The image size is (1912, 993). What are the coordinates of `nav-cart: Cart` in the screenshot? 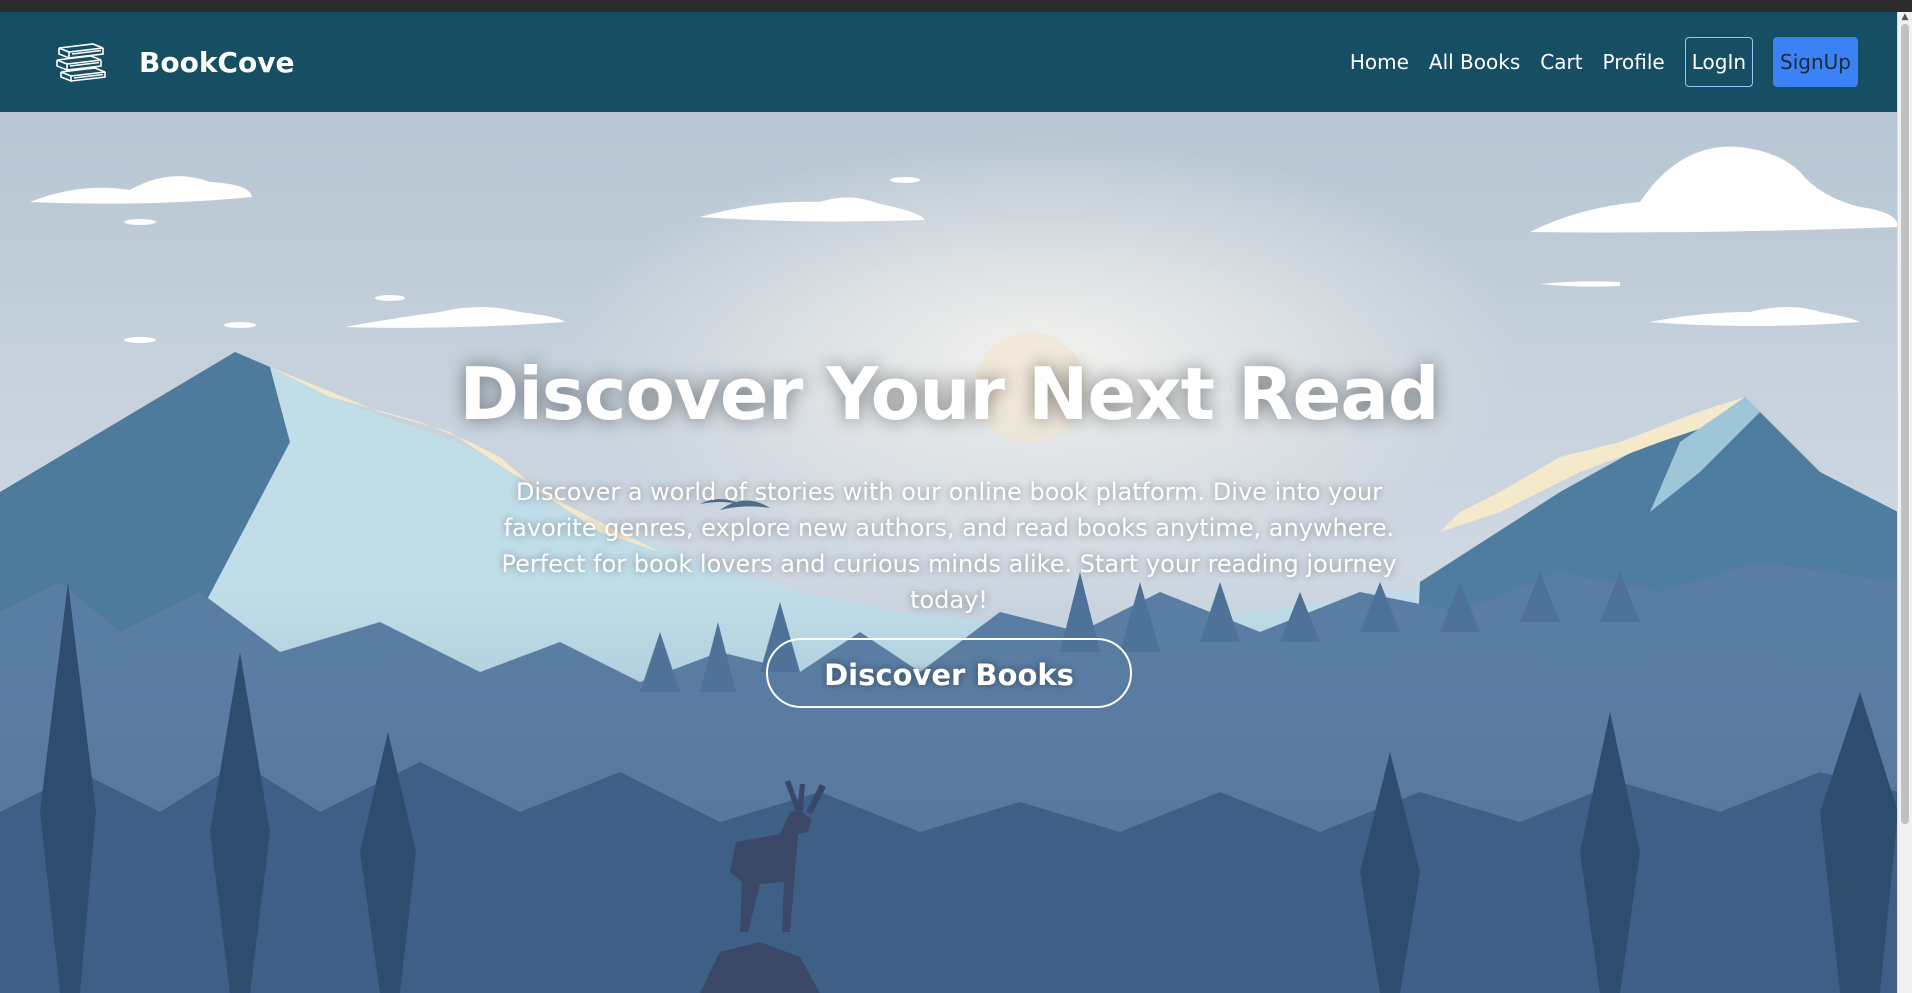 It's located at (1561, 62).